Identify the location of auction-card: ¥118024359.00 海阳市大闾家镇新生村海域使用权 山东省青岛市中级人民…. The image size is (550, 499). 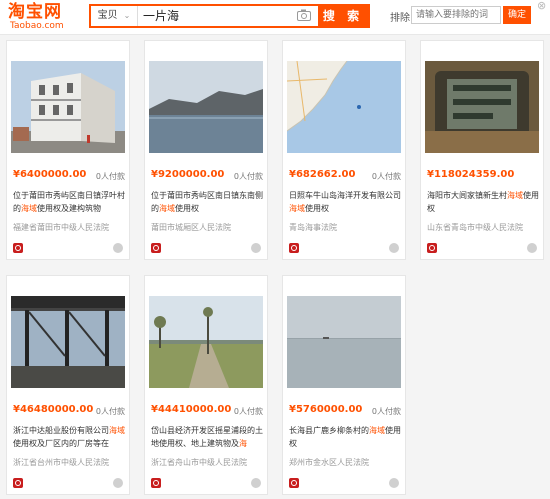
(482, 150).